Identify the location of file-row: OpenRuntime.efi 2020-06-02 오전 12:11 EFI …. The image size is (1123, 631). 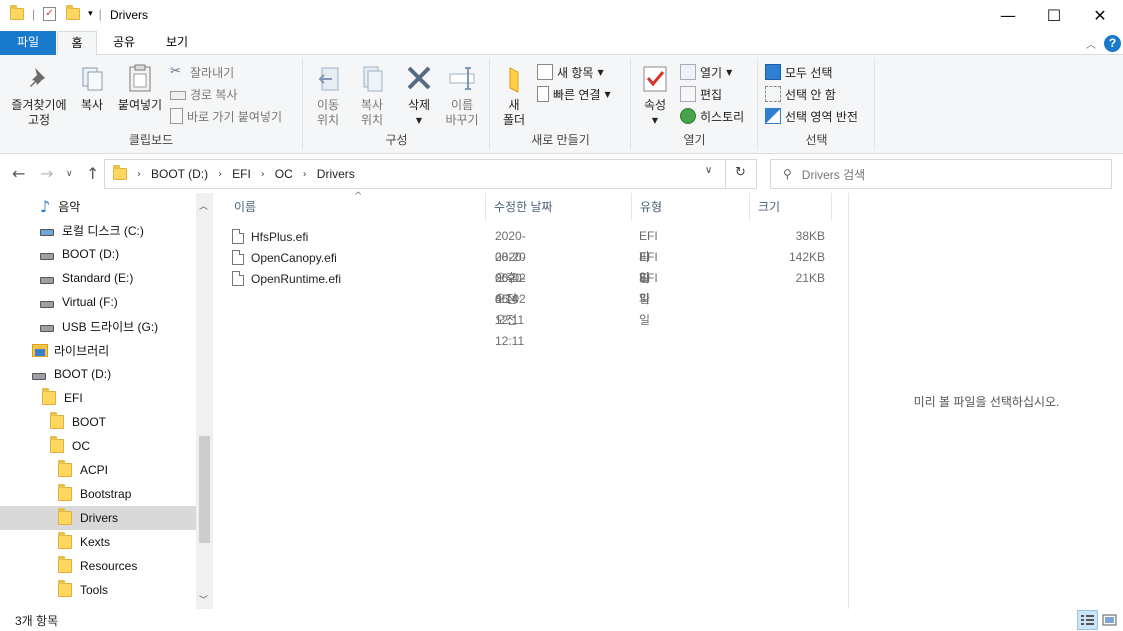
(528, 308).